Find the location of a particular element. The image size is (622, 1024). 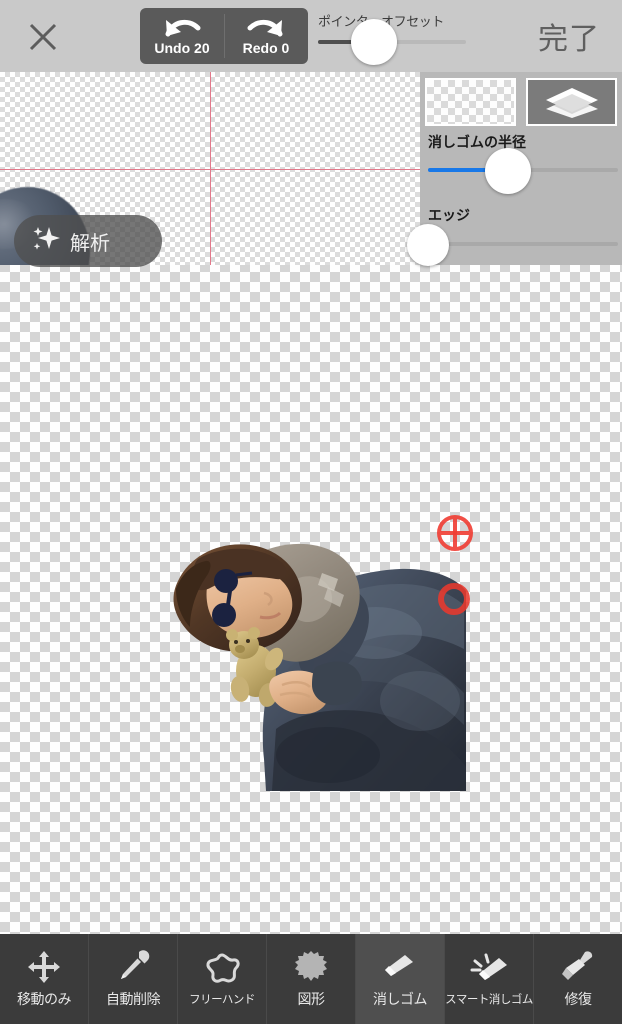

star-icon is located at coordinates (222, 969).